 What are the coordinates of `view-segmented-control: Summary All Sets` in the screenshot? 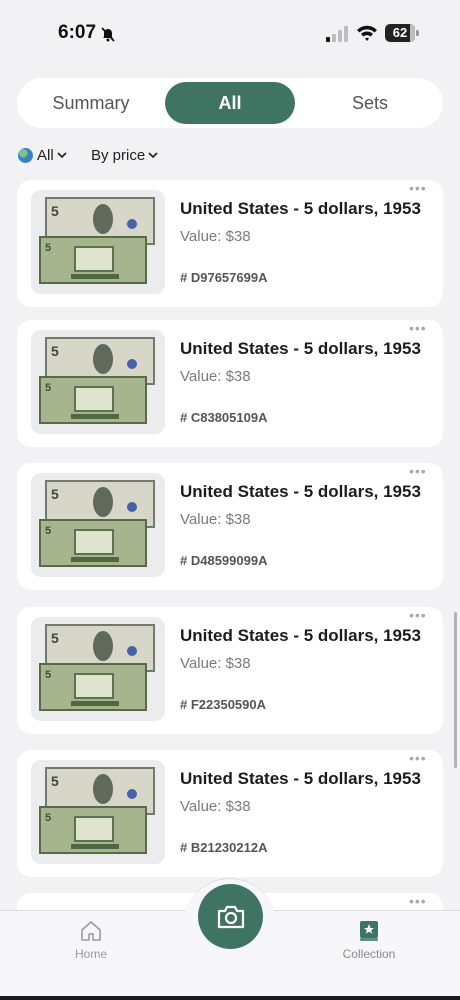 It's located at (230, 103).